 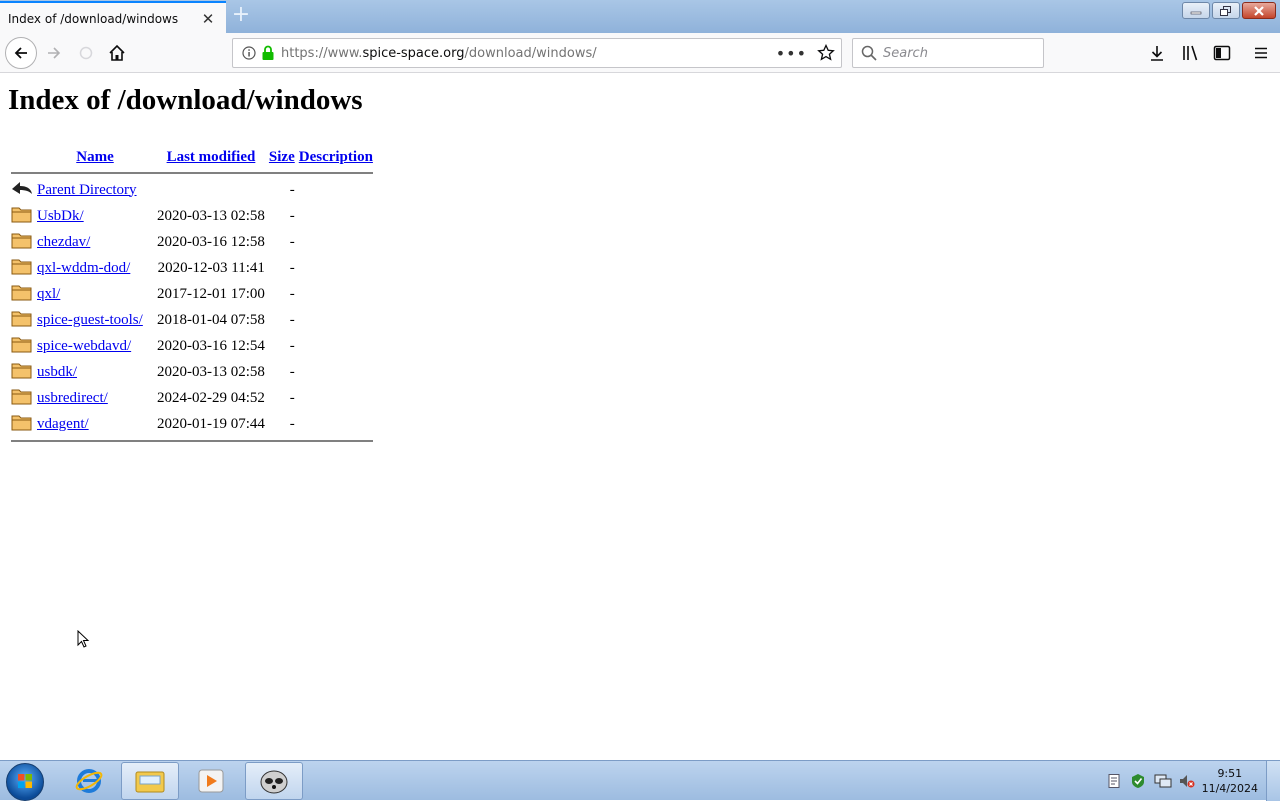 What do you see at coordinates (274, 781) in the screenshot?
I see `taskbar-app` at bounding box center [274, 781].